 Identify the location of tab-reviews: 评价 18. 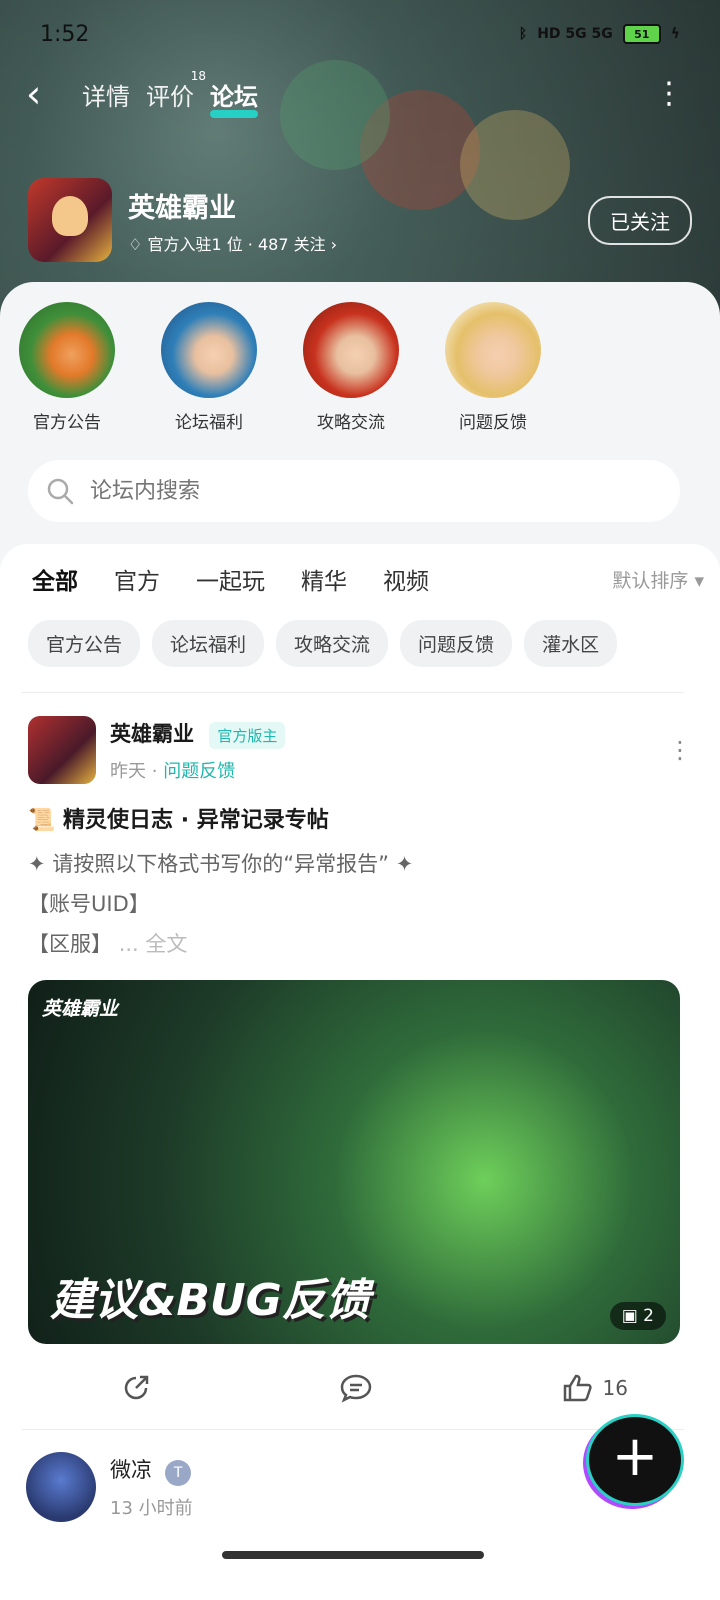
(176, 90).